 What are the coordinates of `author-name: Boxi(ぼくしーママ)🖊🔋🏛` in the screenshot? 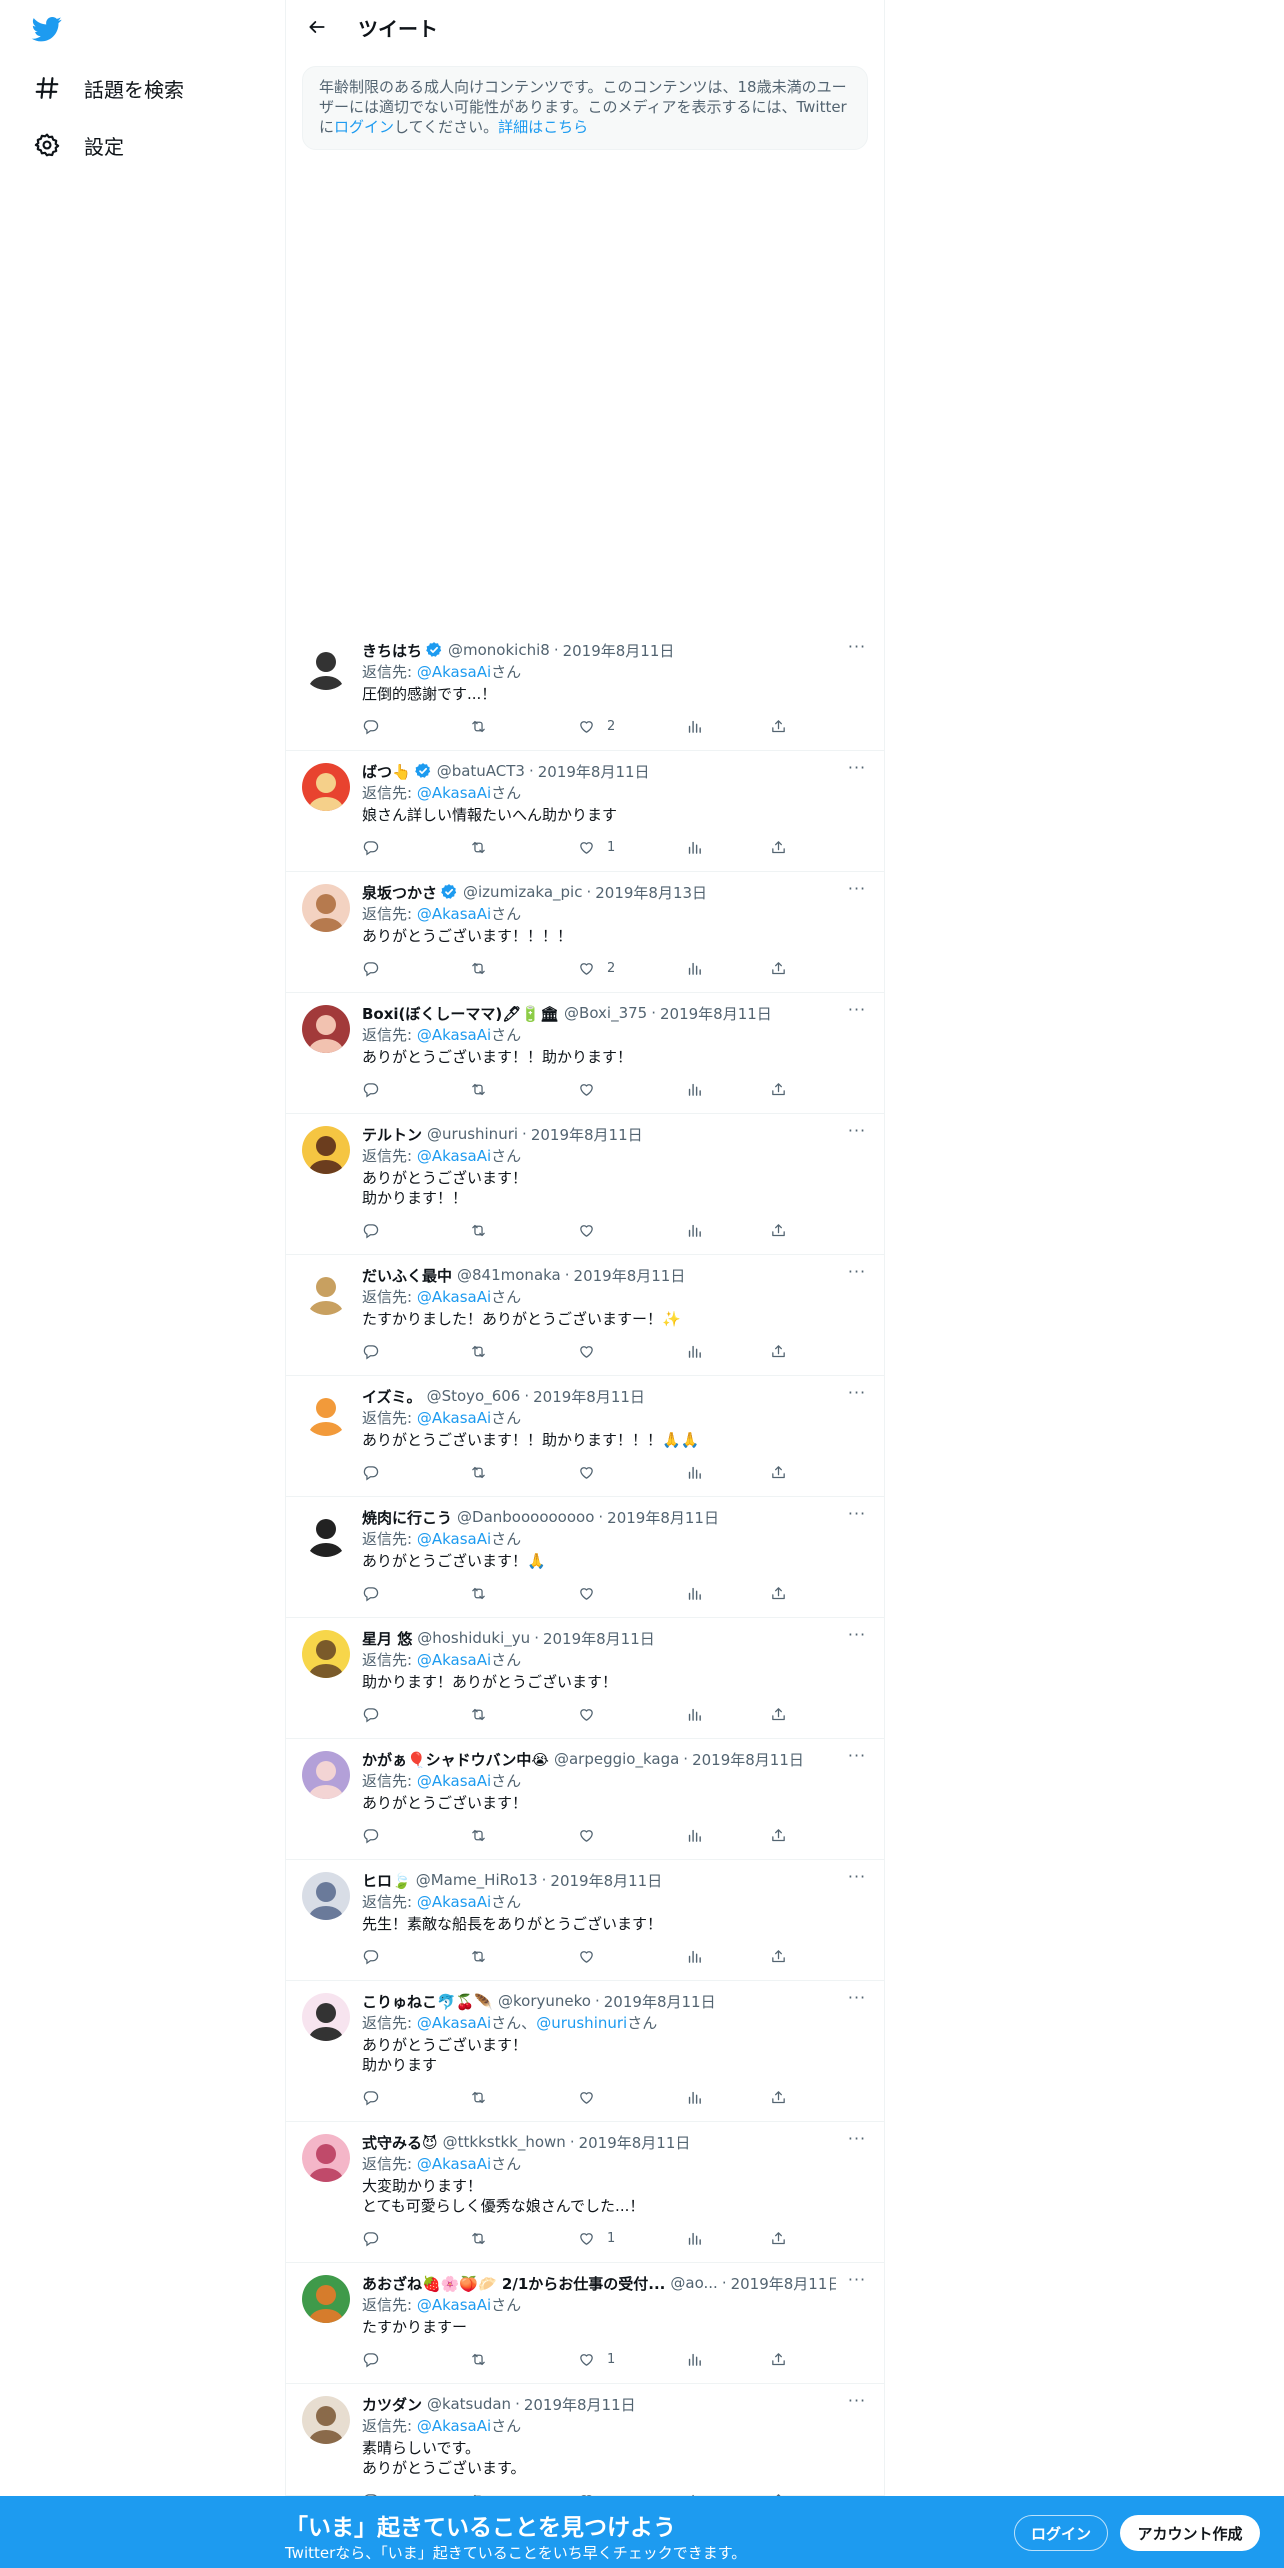 It's located at (460, 1013).